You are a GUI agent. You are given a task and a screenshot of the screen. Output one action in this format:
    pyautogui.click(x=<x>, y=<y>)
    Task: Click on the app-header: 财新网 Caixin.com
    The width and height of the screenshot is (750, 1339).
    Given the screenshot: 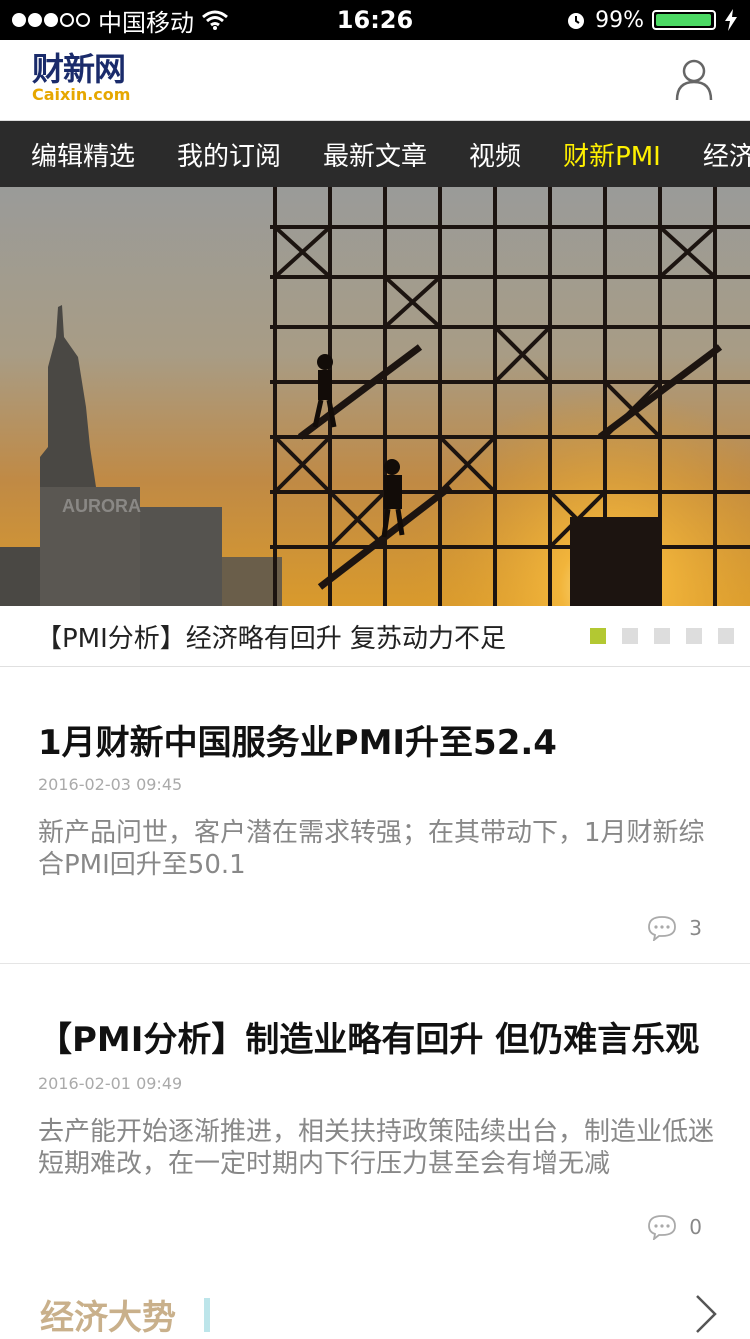 What is the action you would take?
    pyautogui.click(x=375, y=80)
    